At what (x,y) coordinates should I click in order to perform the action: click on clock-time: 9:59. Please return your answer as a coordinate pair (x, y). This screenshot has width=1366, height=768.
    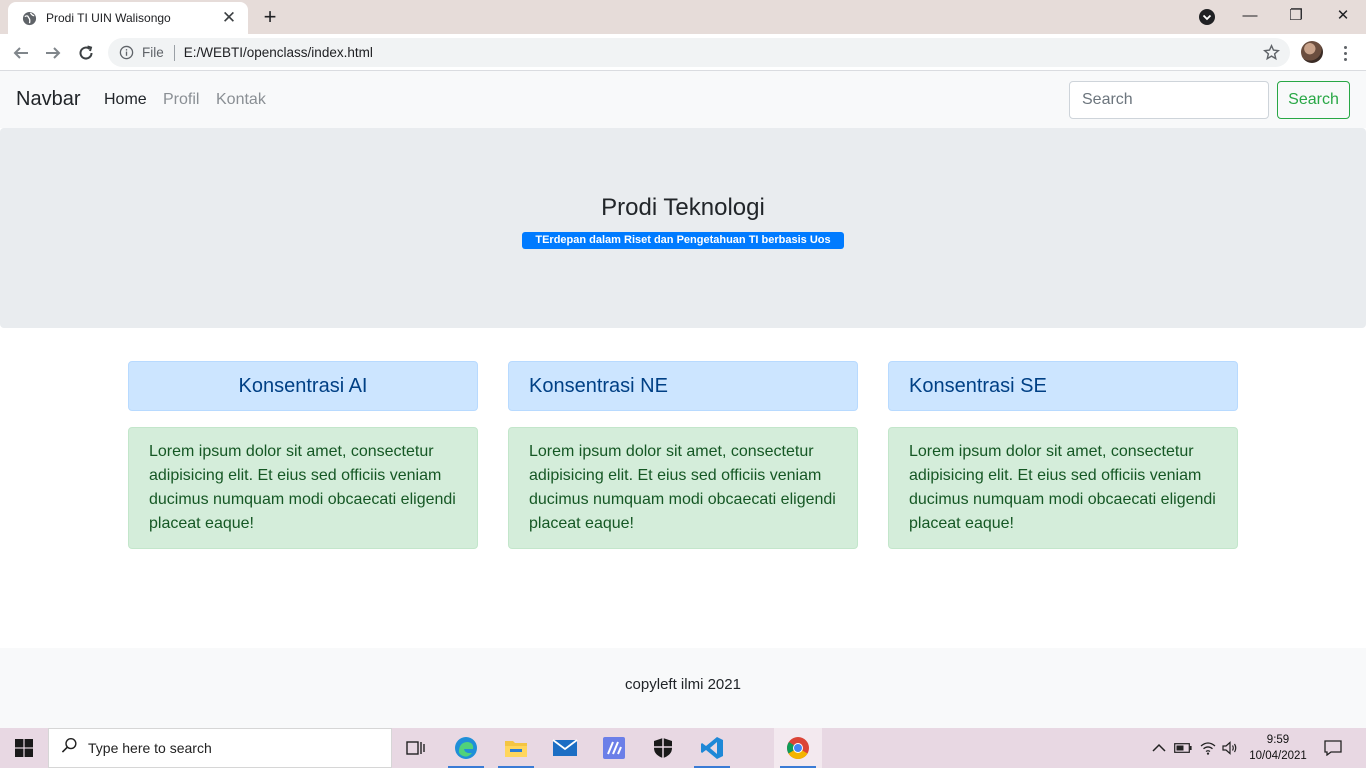
    Looking at the image, I should click on (1278, 740).